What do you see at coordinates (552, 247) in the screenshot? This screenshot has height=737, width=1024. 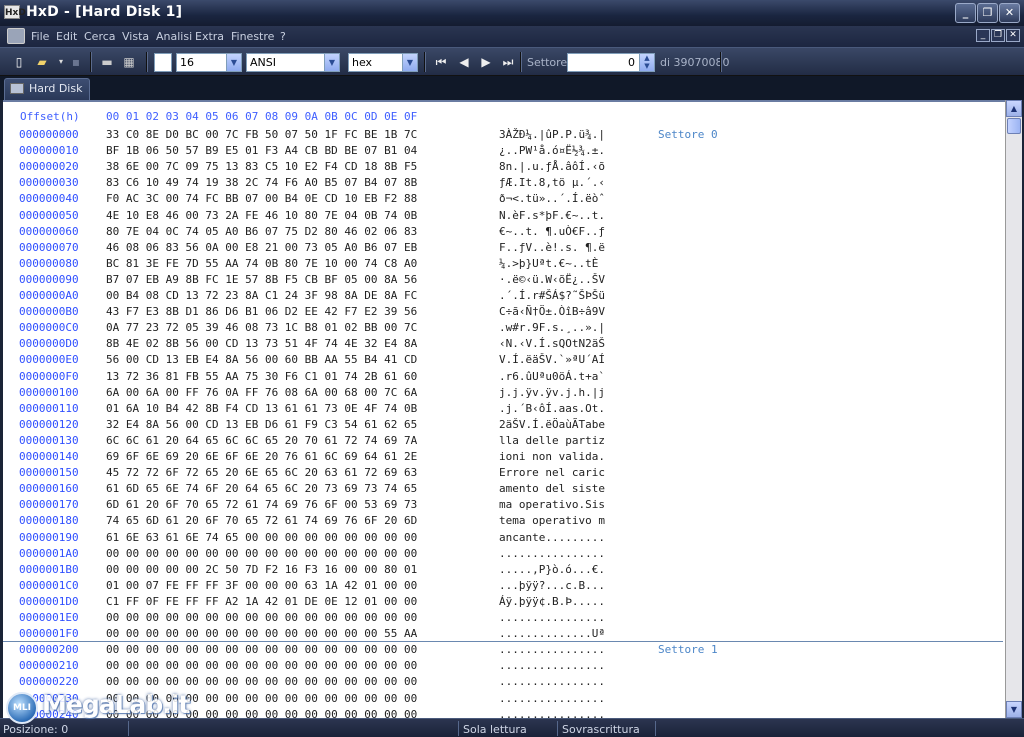 I see `row-ascii: F..ƒV..è!.s. ¶.ë` at bounding box center [552, 247].